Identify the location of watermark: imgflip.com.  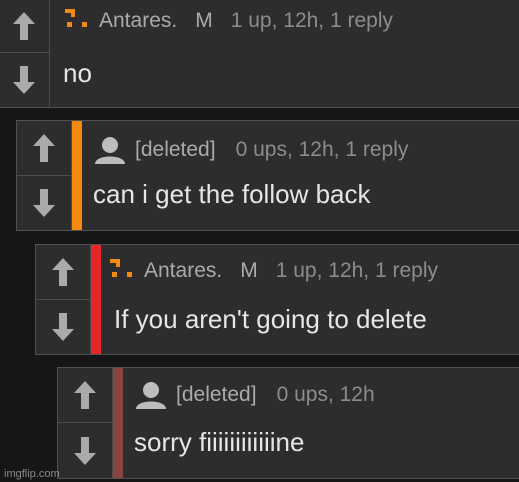
(32, 474).